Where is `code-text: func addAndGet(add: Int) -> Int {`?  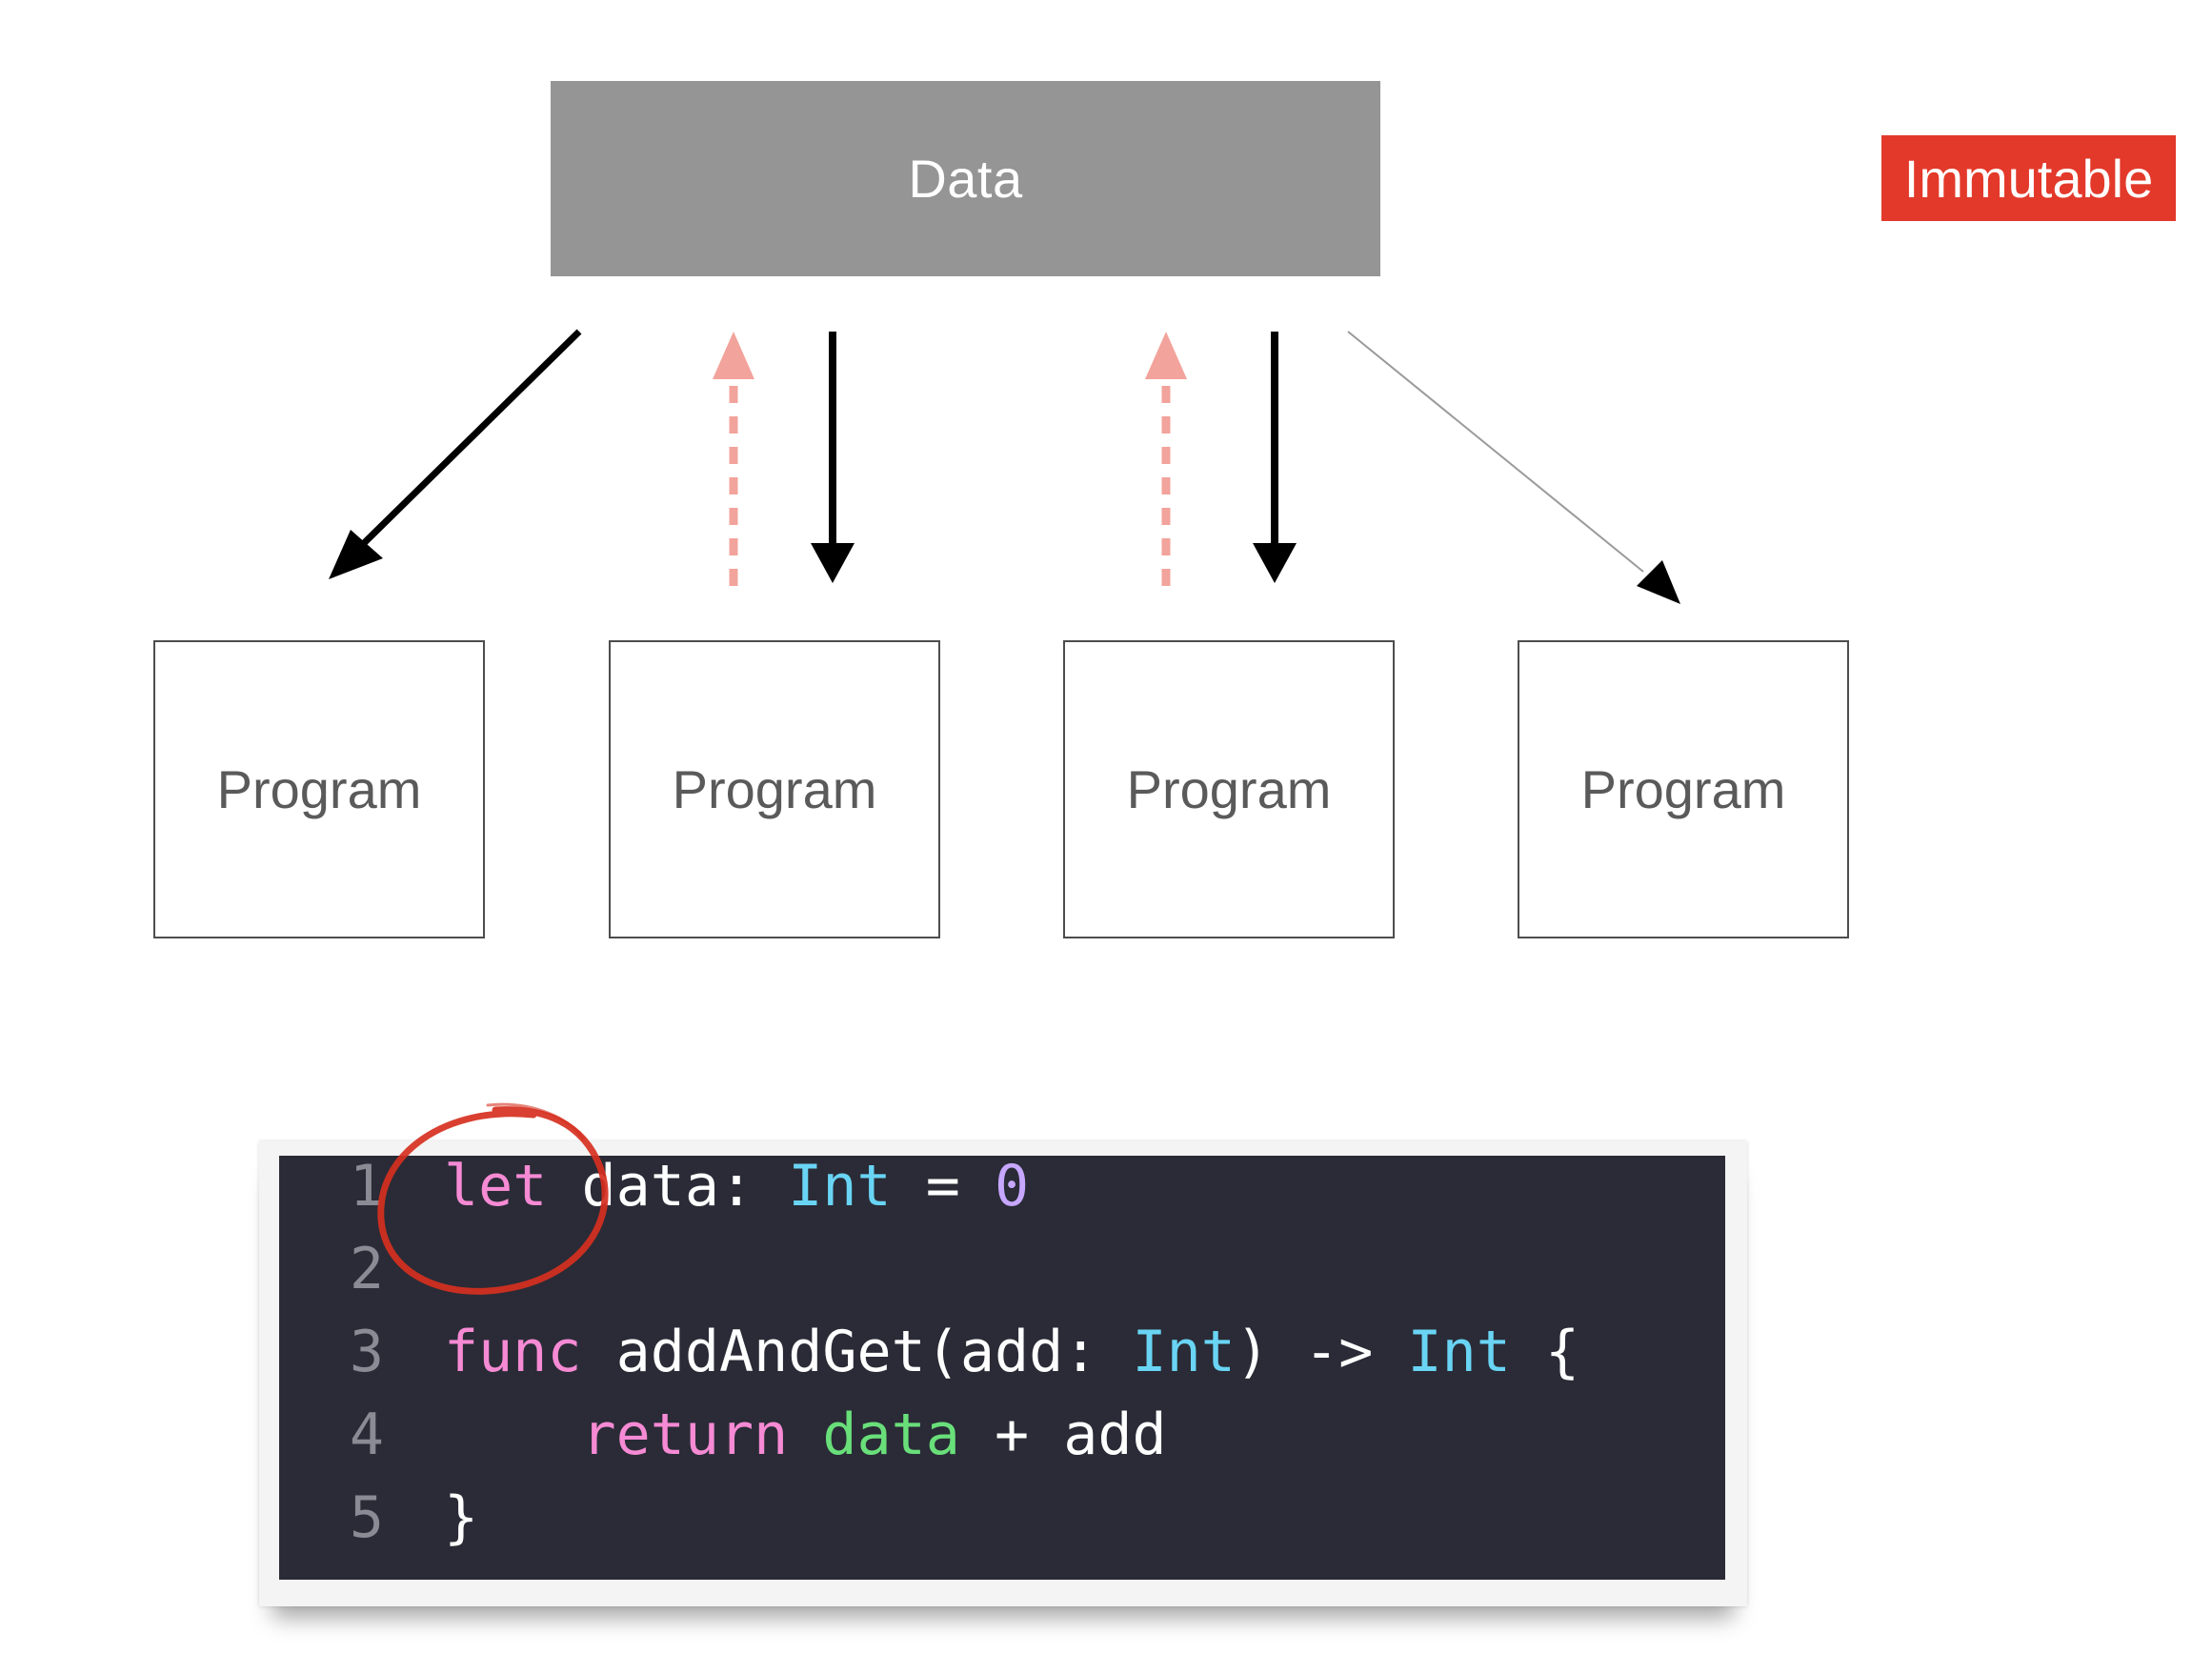 code-text: func addAndGet(add: Int) -> Int { is located at coordinates (1011, 1352).